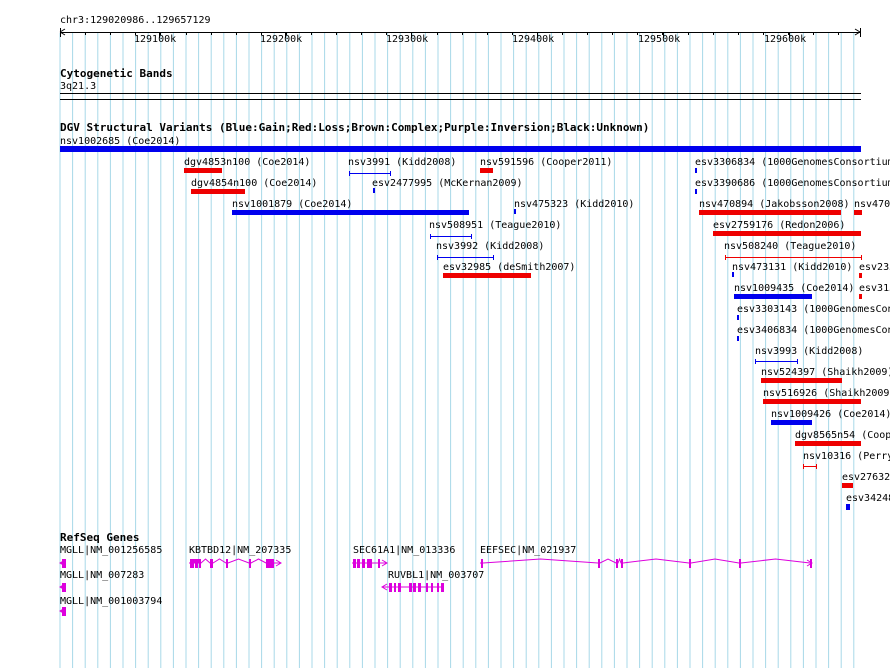 This screenshot has height=668, width=890. What do you see at coordinates (460, 99) in the screenshot?
I see `cyto-band-line-bottom` at bounding box center [460, 99].